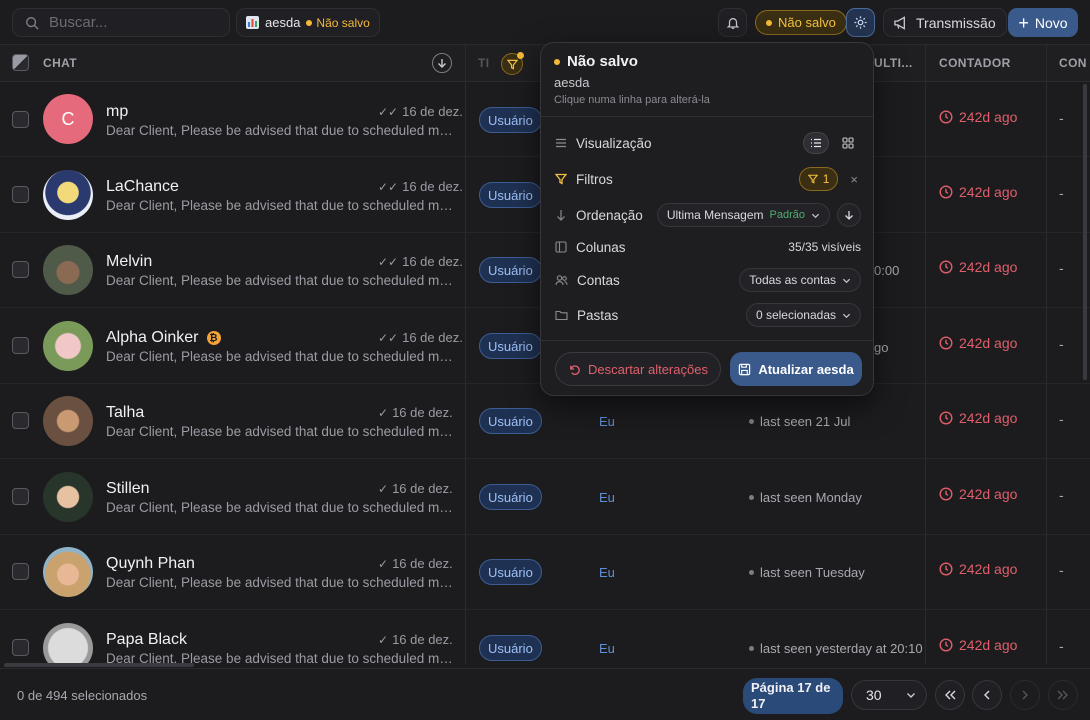  What do you see at coordinates (99, 665) in the screenshot?
I see `horizontal-scrollbar` at bounding box center [99, 665].